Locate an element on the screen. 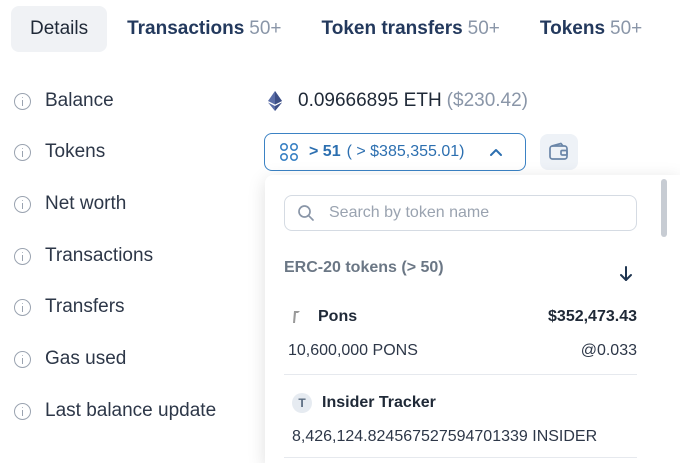 The height and width of the screenshot is (463, 680). tokens-total: ( > $385,355.01) is located at coordinates (405, 151).